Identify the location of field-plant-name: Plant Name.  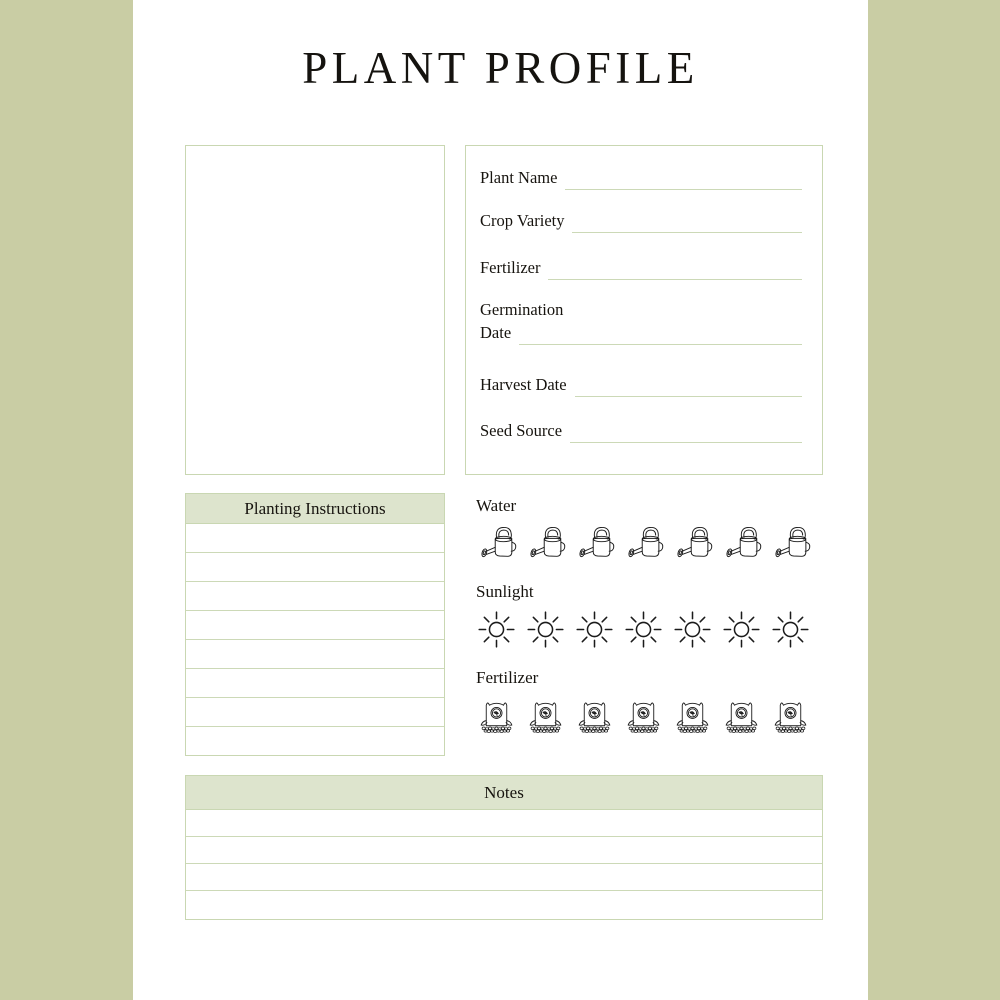
(641, 178).